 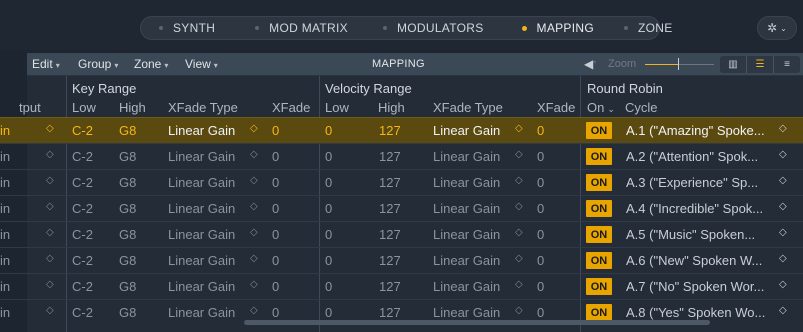 What do you see at coordinates (641, 107) in the screenshot?
I see `column-header-rr-cycle: Cycle` at bounding box center [641, 107].